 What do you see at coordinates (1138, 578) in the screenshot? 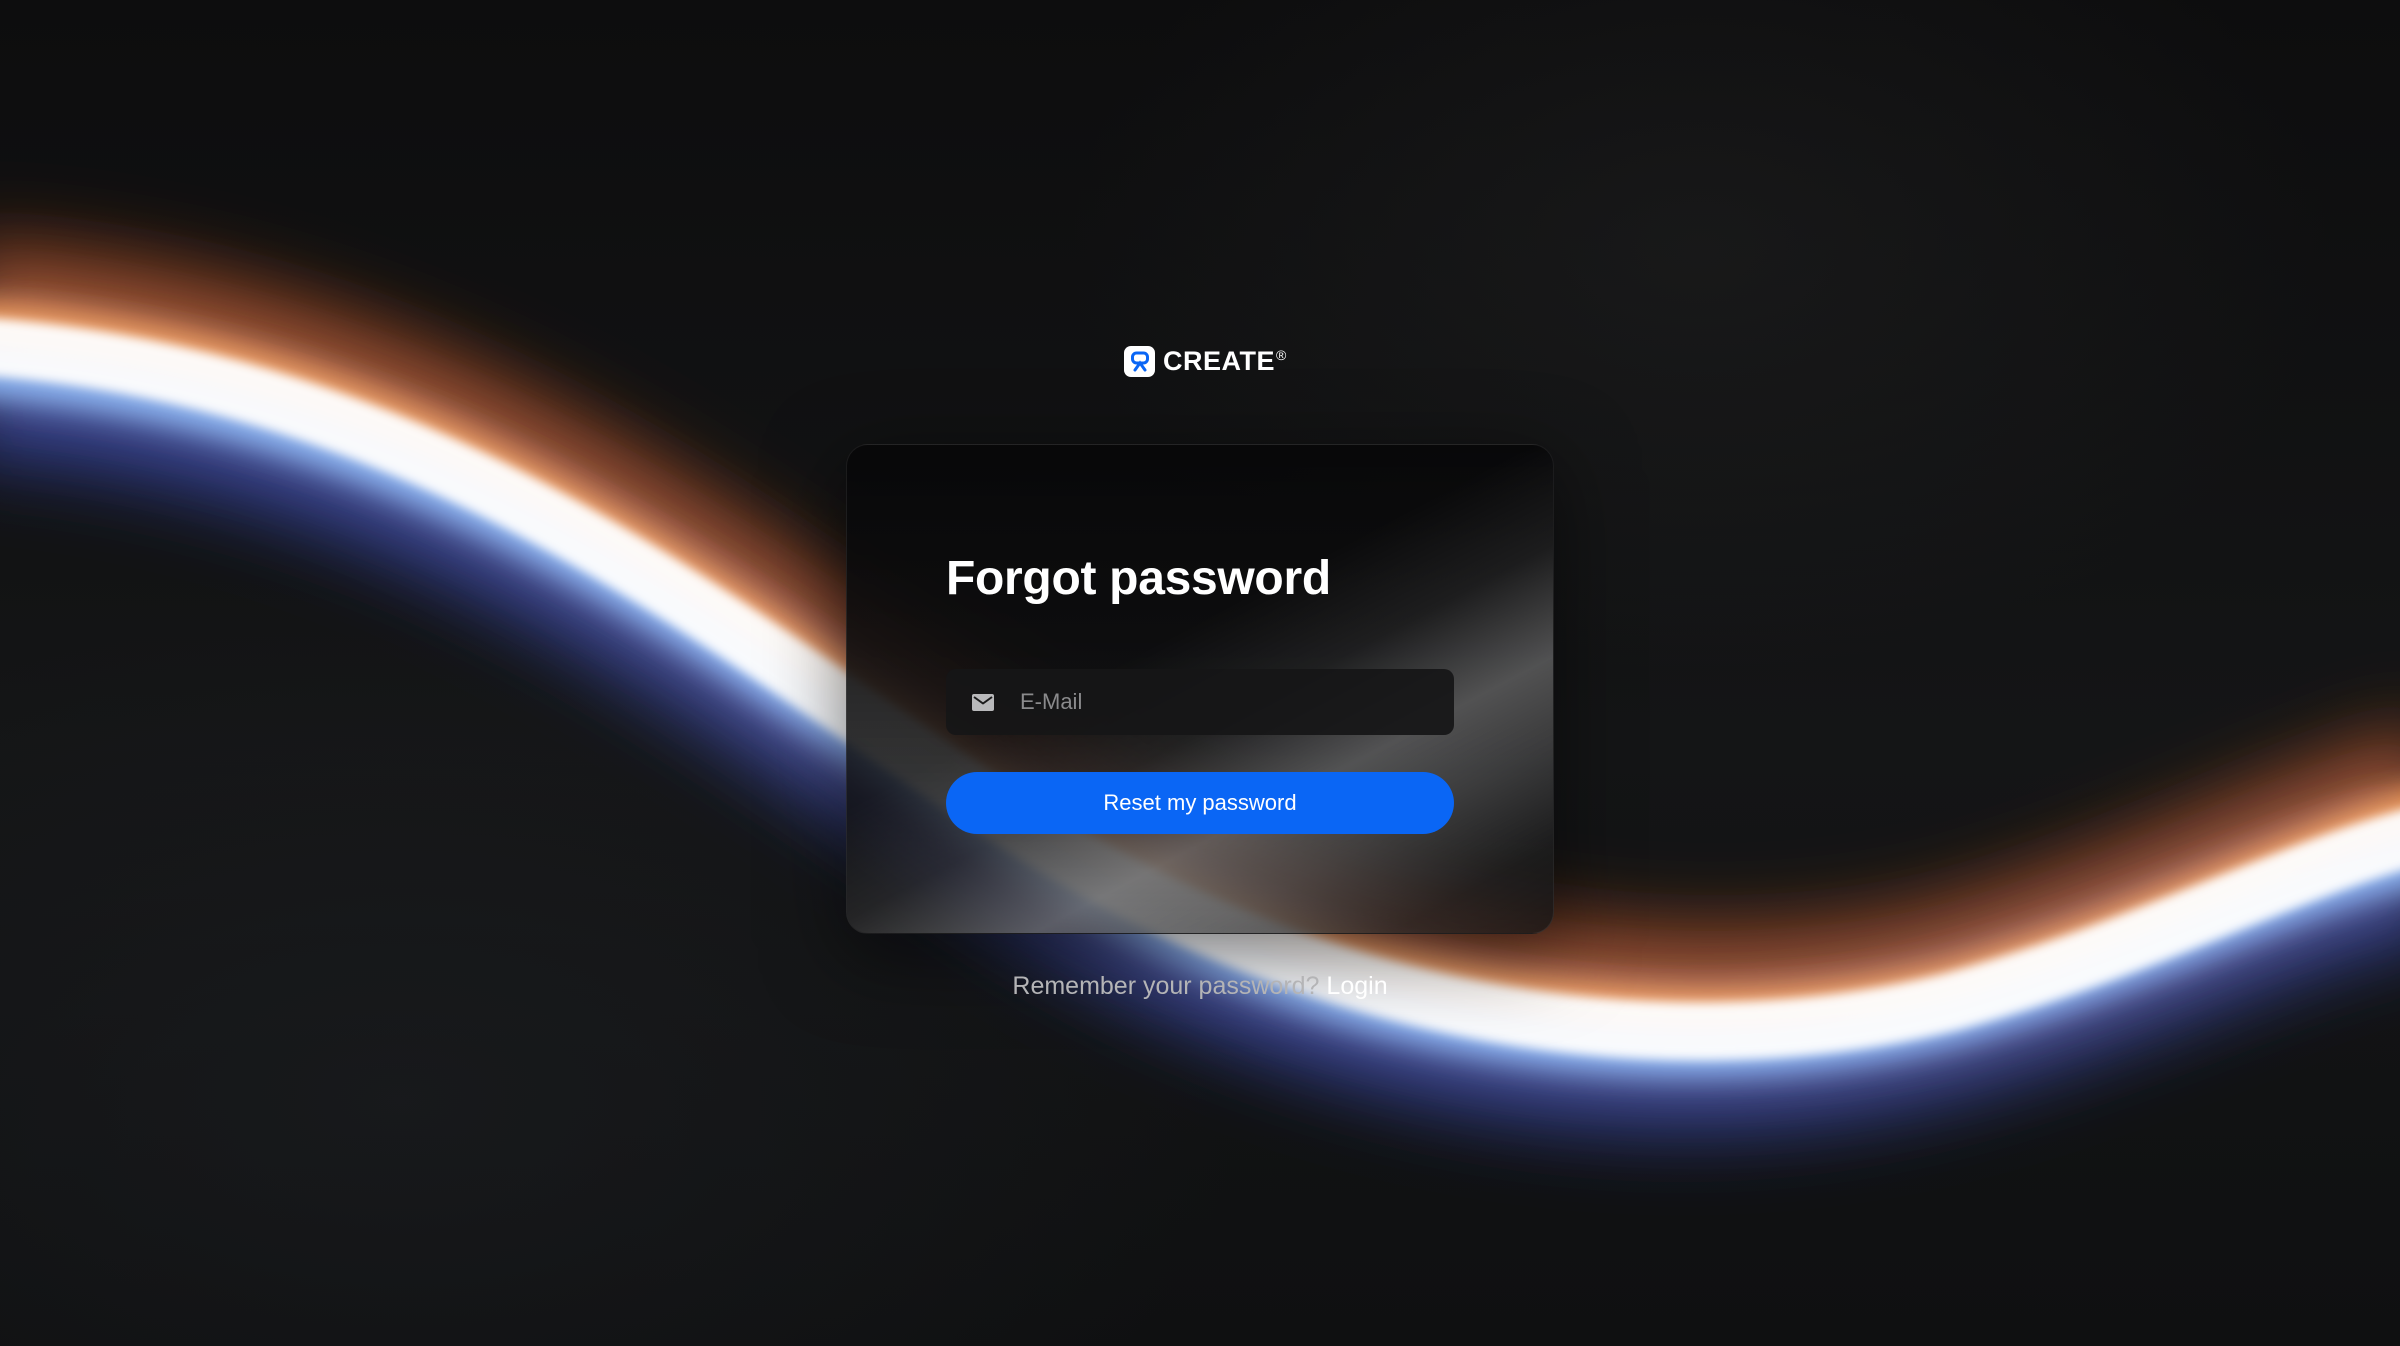
I see `page-title: Forgot password` at bounding box center [1138, 578].